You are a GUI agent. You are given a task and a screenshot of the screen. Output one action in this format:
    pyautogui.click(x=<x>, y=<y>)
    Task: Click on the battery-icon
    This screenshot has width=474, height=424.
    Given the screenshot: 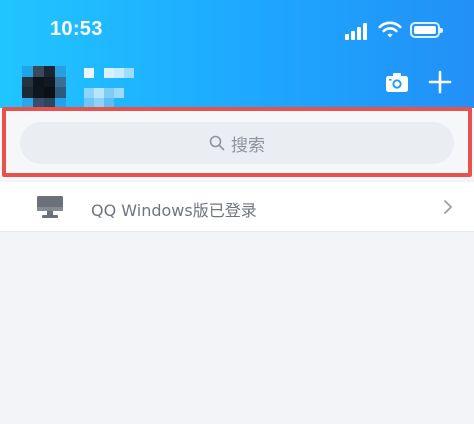 What is the action you would take?
    pyautogui.click(x=426, y=30)
    